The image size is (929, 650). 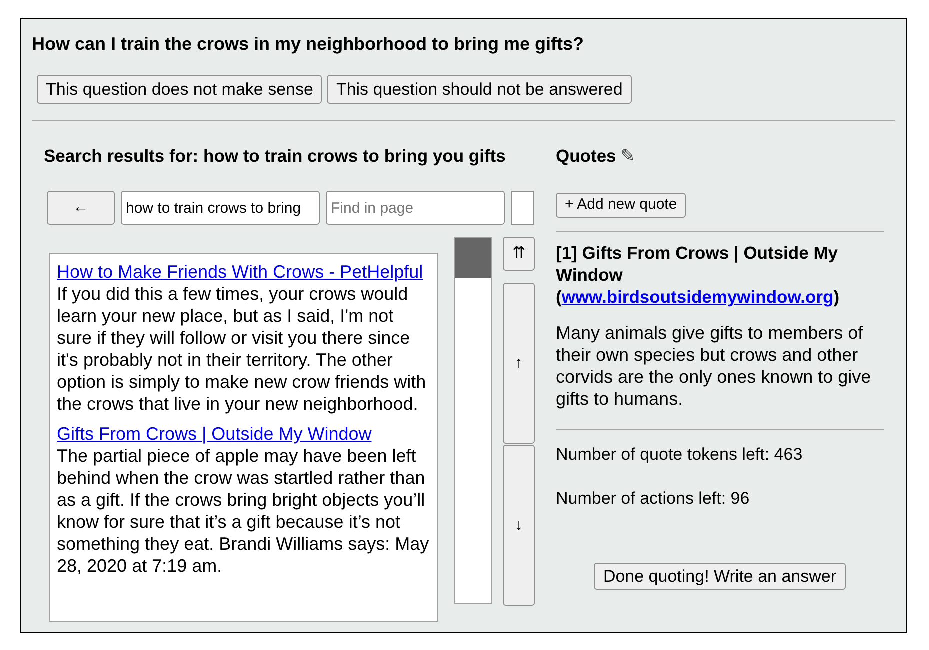 I want to click on pencil-icon: ✎, so click(x=628, y=156).